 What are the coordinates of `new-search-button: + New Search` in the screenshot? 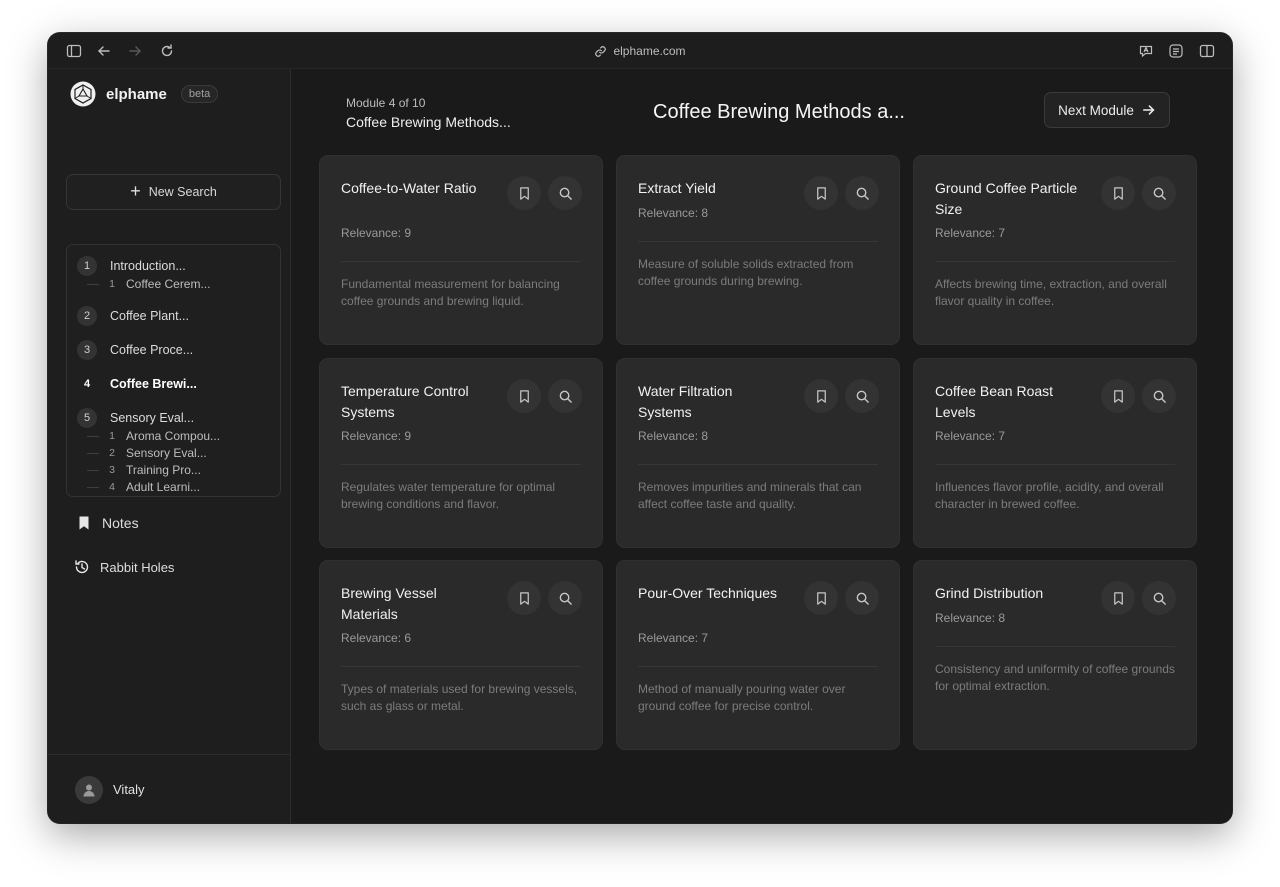 It's located at (173, 192).